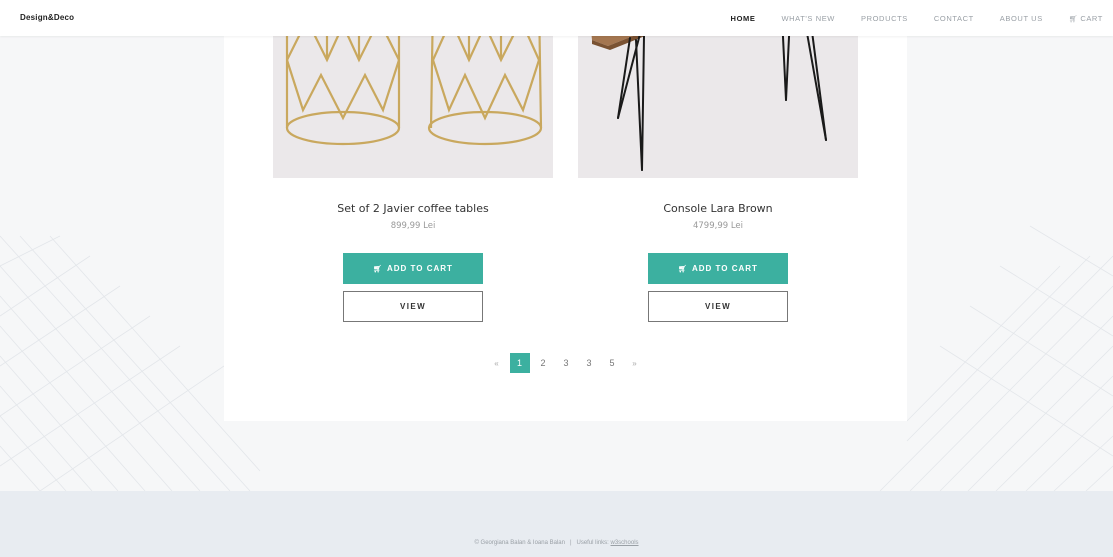 This screenshot has width=1113, height=557. Describe the element at coordinates (413, 208) in the screenshot. I see `product-name: Set of 2 Javier coffee tables` at that location.